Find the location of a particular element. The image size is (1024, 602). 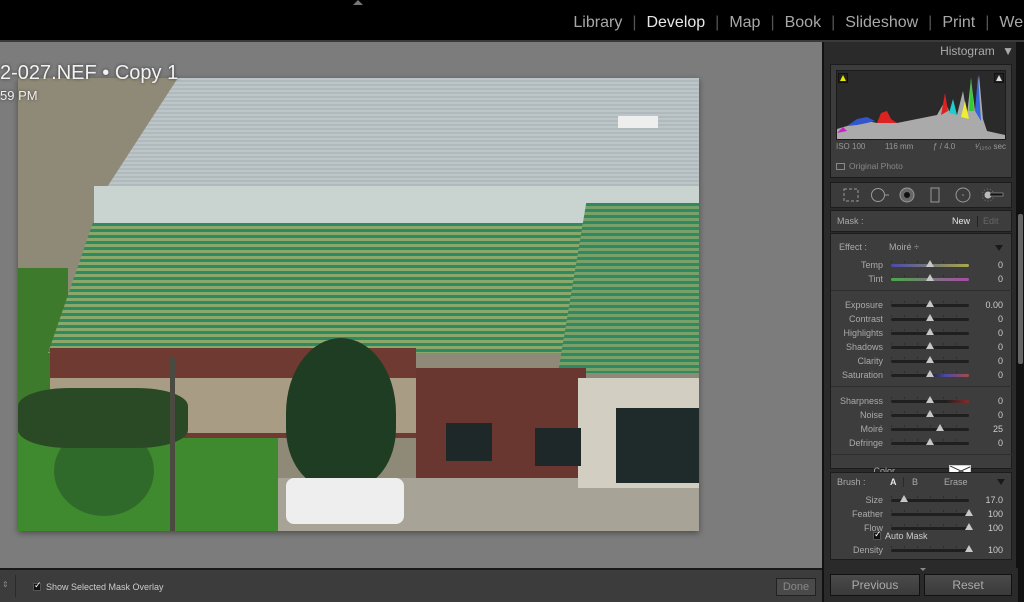

scrollbar-thumb is located at coordinates (1020, 289).